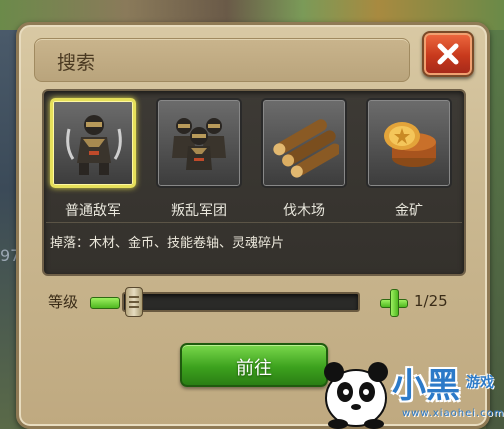 The width and height of the screenshot is (504, 429). I want to click on category-label-lumber-mill: 伐木场, so click(304, 211).